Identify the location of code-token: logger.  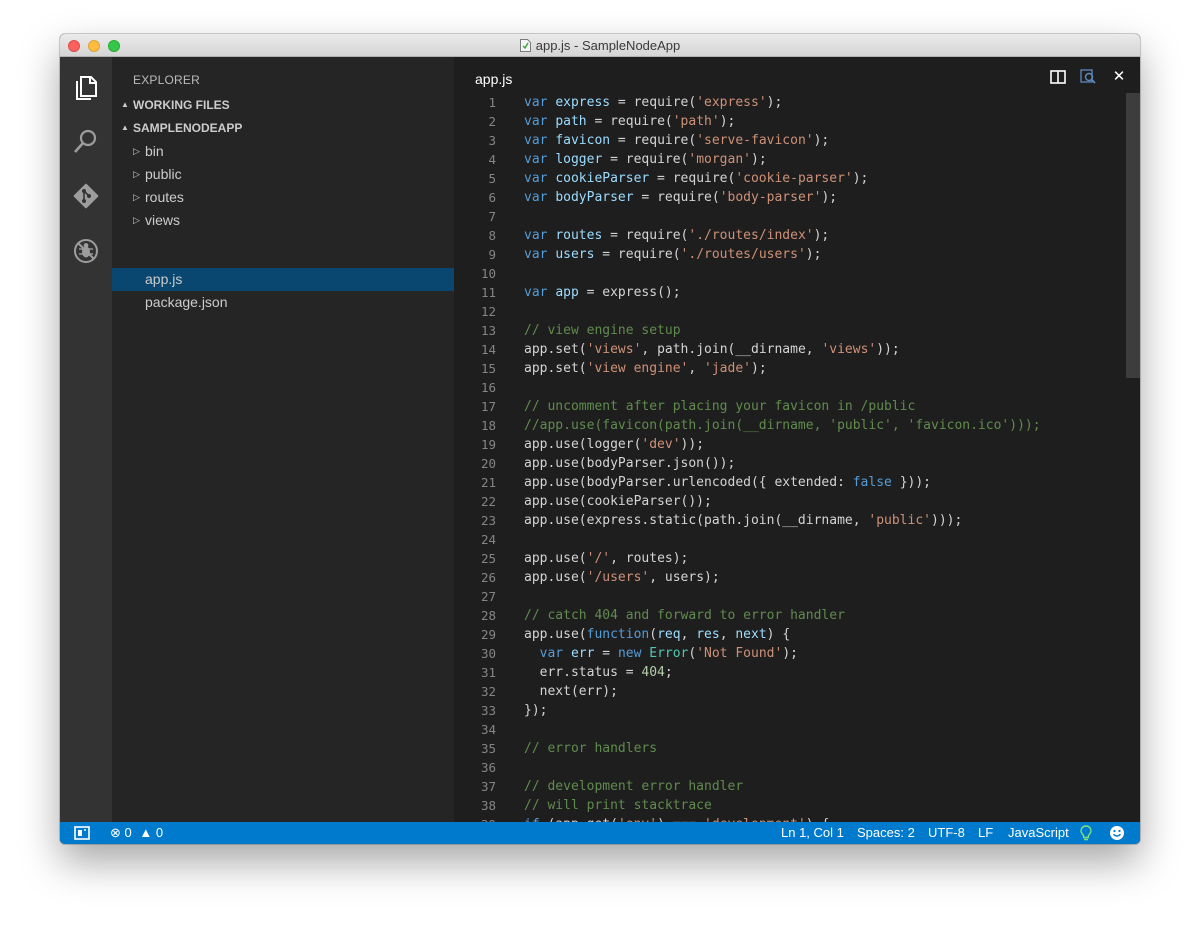
(579, 159).